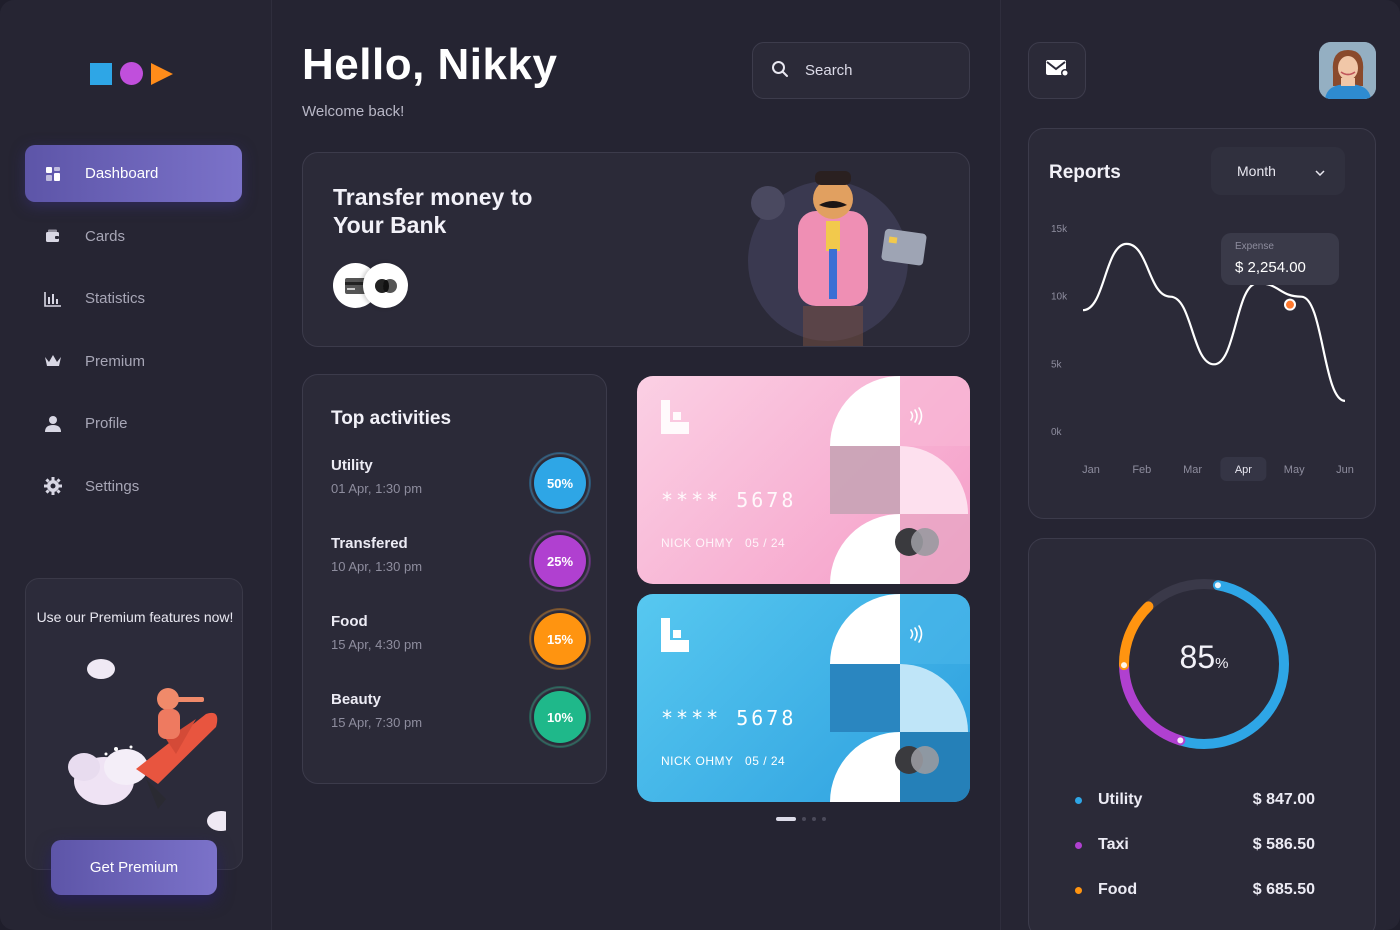 This screenshot has width=1400, height=930. What do you see at coordinates (803, 698) in the screenshot?
I see `credit-card-blue: **** 5678 NICK OHMY 05 / 24` at bounding box center [803, 698].